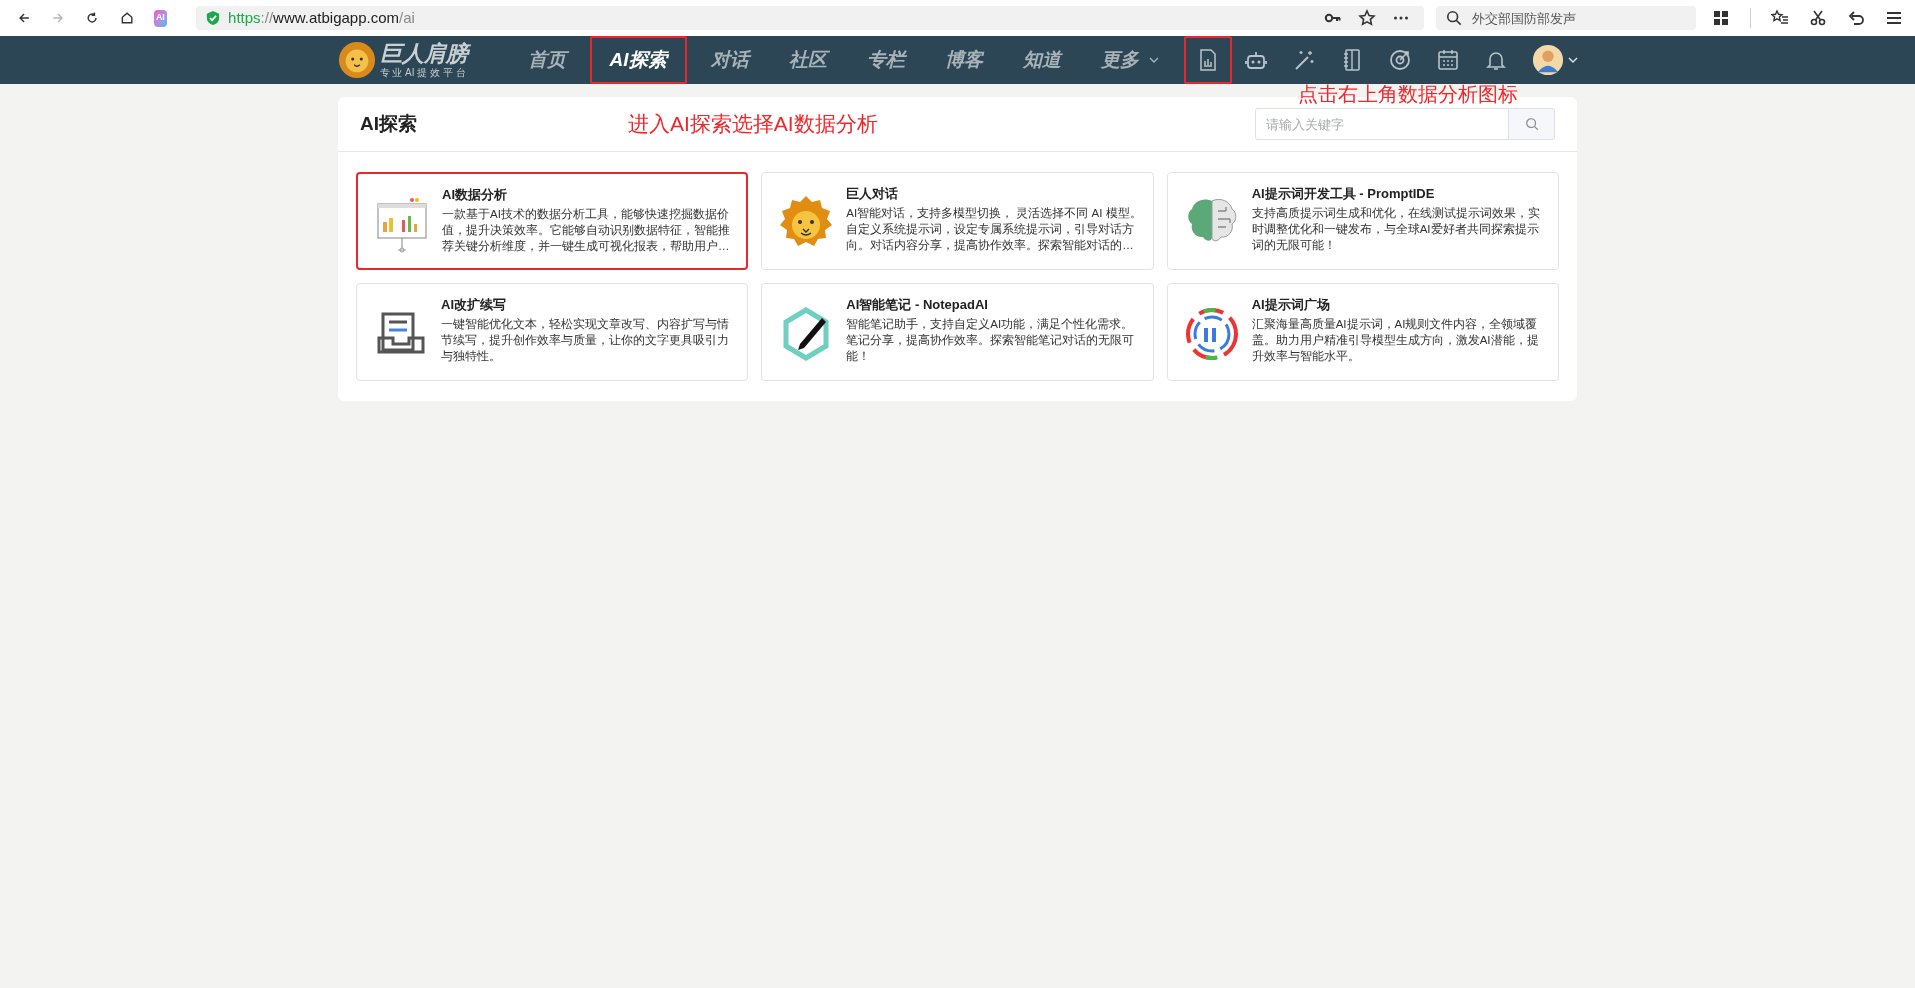 The height and width of the screenshot is (988, 1915). What do you see at coordinates (1367, 18) in the screenshot?
I see `star-icon` at bounding box center [1367, 18].